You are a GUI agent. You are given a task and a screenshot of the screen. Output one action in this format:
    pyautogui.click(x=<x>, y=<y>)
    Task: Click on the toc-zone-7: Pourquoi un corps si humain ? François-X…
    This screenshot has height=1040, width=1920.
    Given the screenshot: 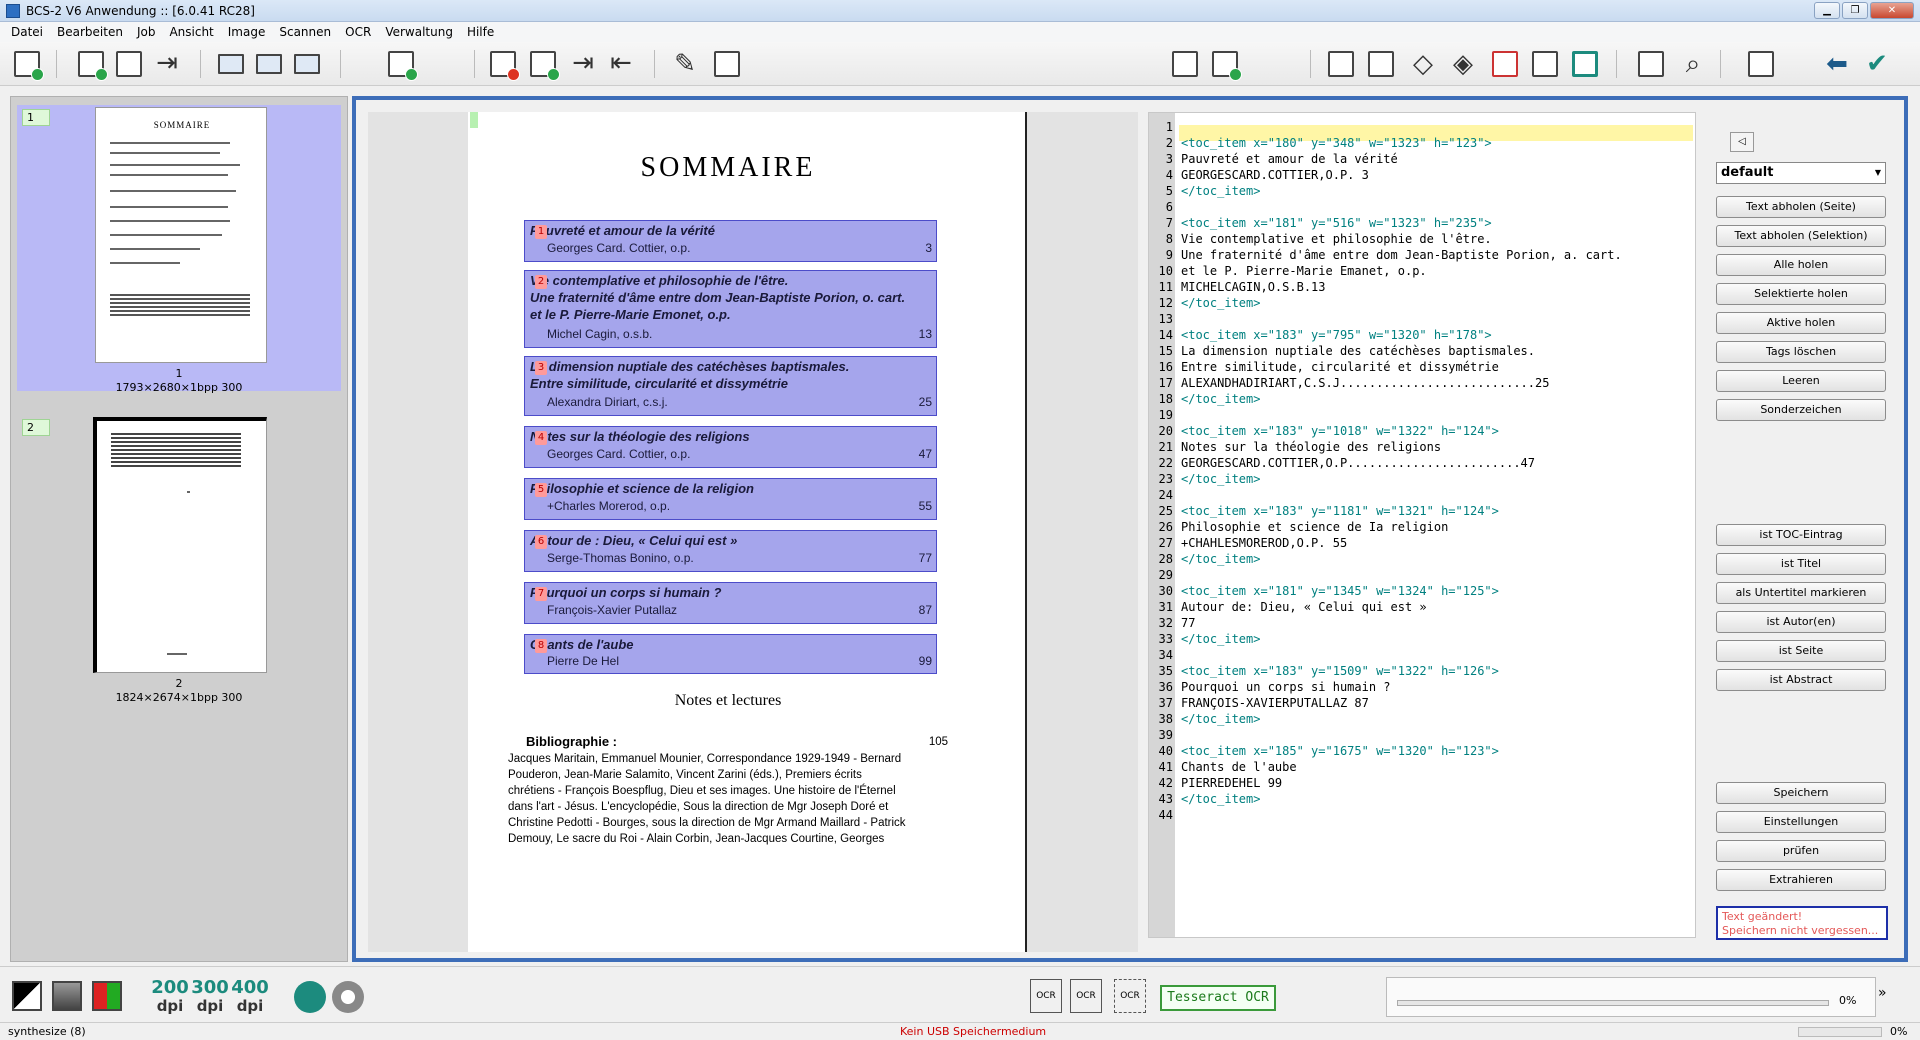 What is the action you would take?
    pyautogui.click(x=730, y=603)
    